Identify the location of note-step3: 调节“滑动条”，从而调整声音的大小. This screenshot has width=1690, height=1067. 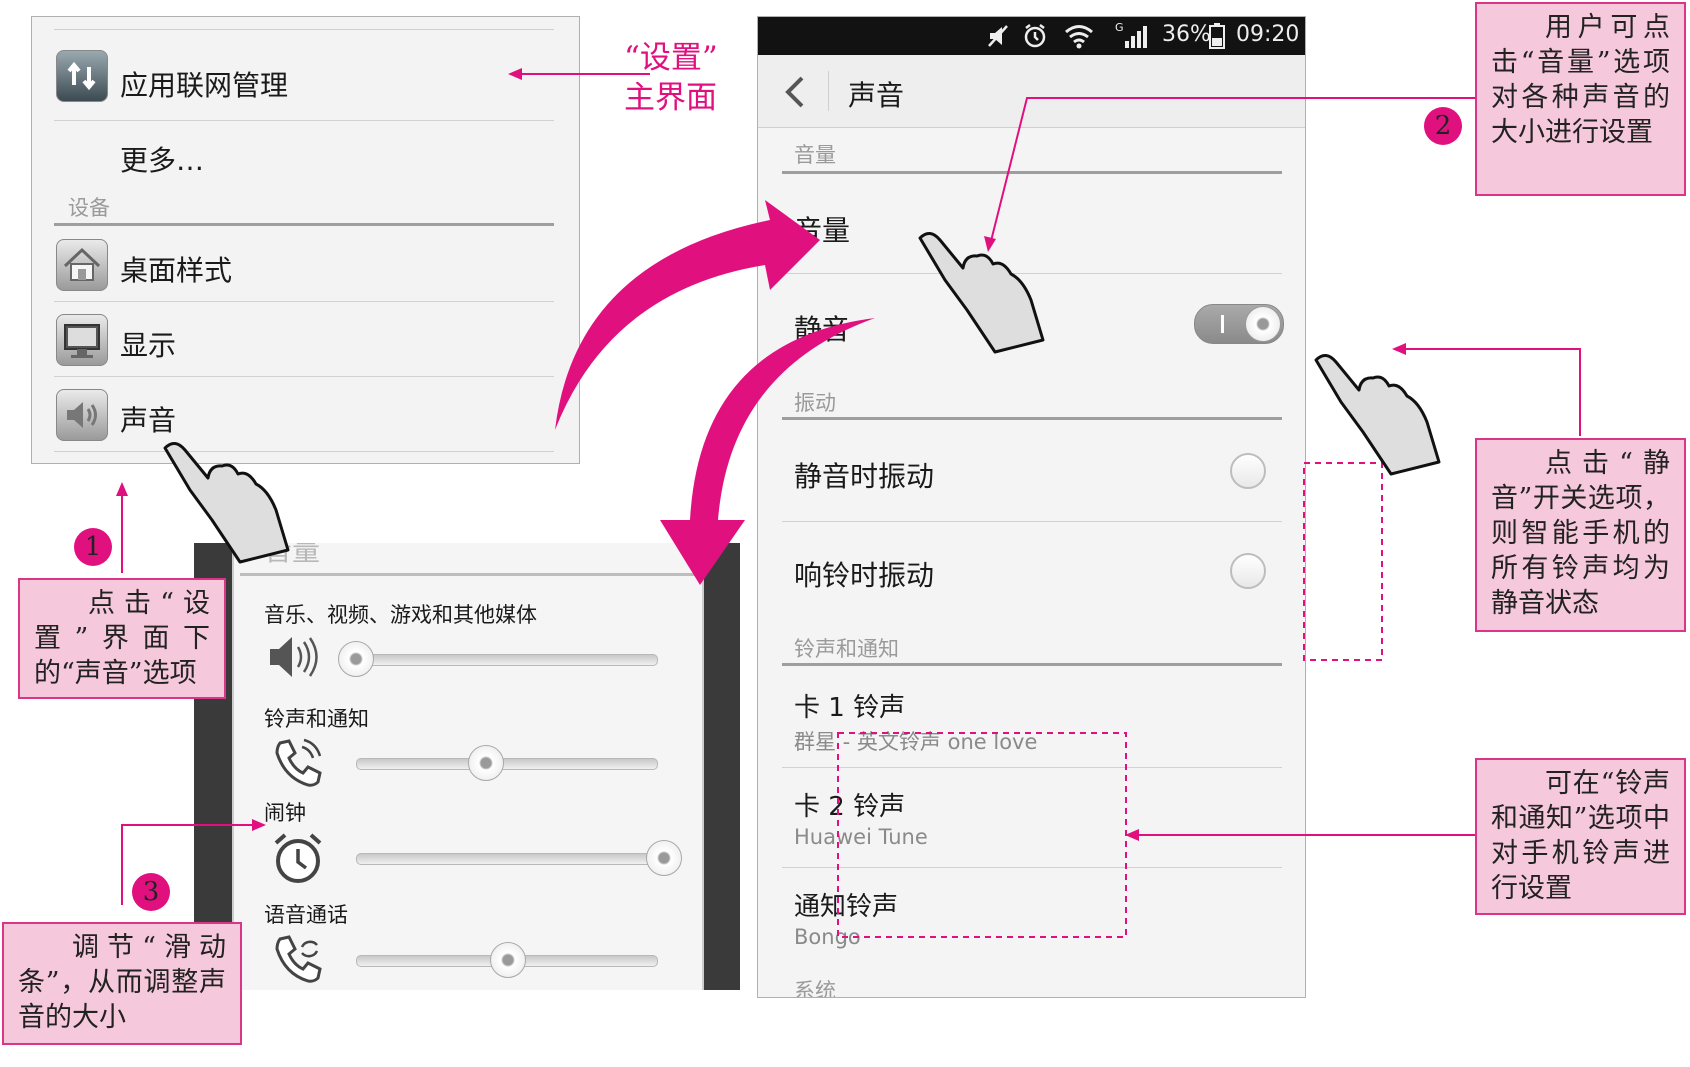
(122, 983).